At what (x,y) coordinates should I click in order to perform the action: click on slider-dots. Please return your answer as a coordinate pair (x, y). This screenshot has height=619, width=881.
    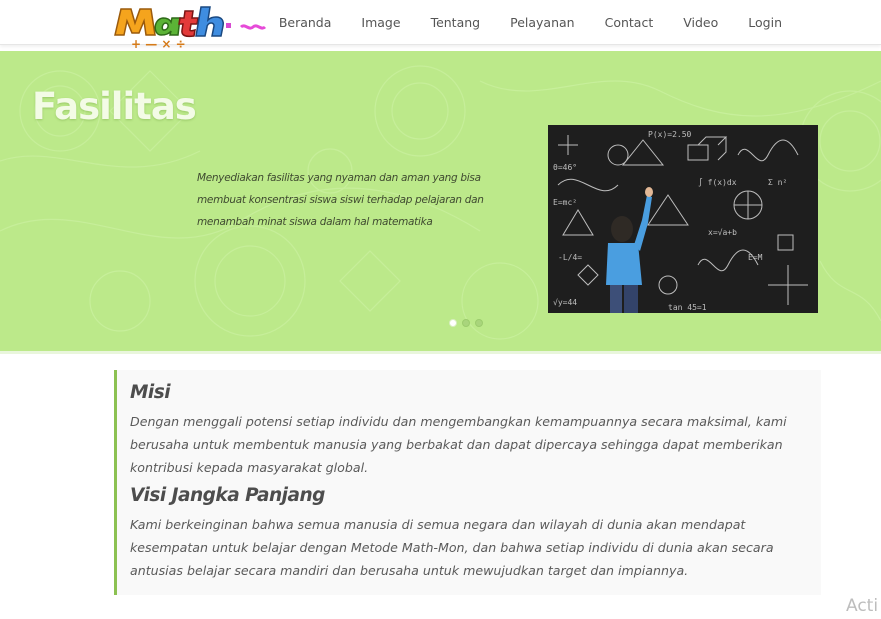
    Looking at the image, I should click on (466, 323).